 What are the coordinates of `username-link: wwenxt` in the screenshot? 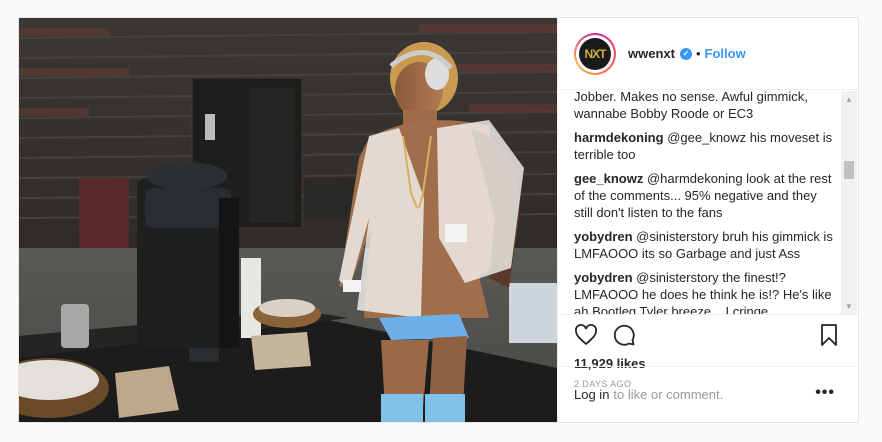 It's located at (651, 53).